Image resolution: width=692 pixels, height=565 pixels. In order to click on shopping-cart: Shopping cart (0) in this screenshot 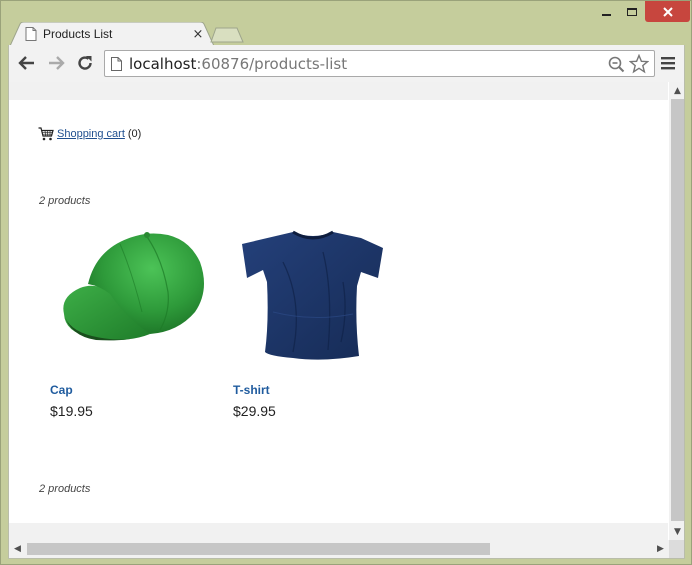, I will do `click(89, 134)`.